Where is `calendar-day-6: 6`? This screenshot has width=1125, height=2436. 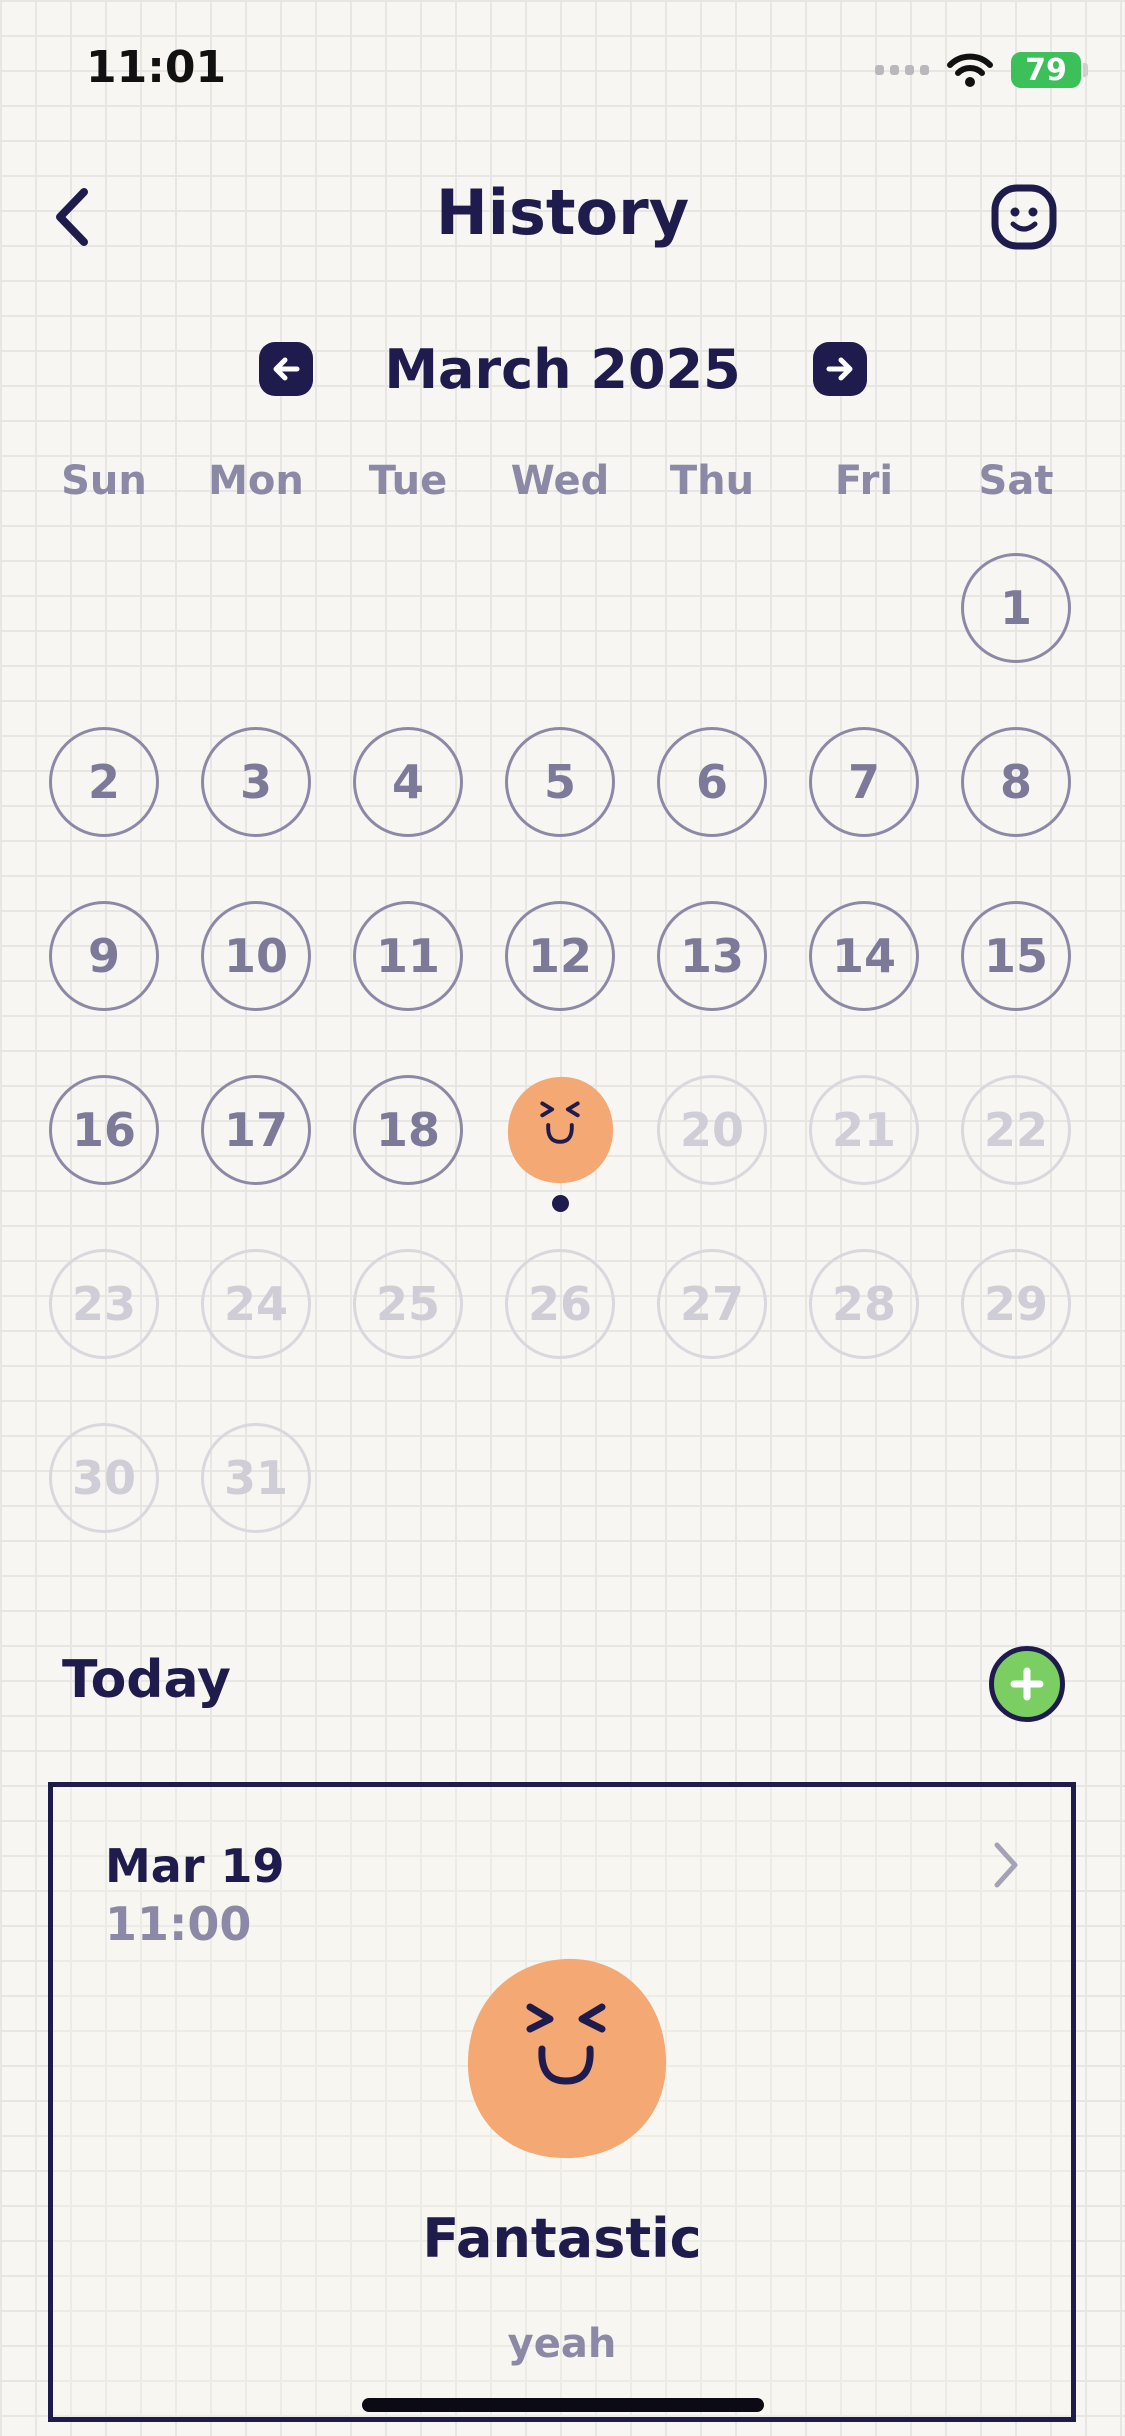
calendar-day-6: 6 is located at coordinates (712, 782).